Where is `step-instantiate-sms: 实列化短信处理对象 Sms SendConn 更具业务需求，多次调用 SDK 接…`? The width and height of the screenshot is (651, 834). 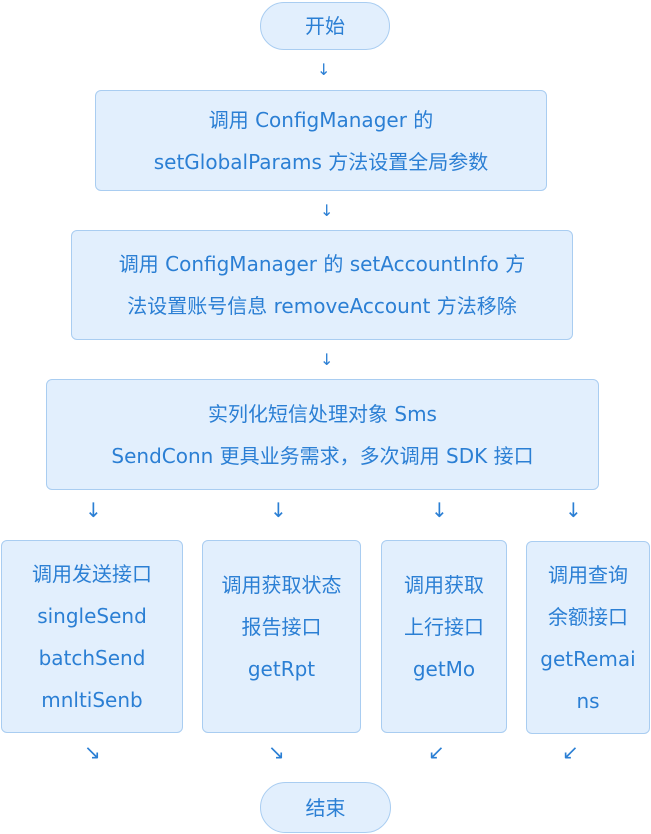 step-instantiate-sms: 实列化短信处理对象 Sms SendConn 更具业务需求，多次调用 SDK 接… is located at coordinates (322, 434).